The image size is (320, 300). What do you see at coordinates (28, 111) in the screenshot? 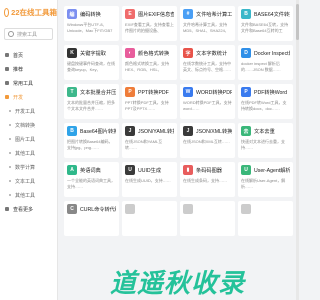
I see `sidebar-item: 开发工具` at bounding box center [28, 111].